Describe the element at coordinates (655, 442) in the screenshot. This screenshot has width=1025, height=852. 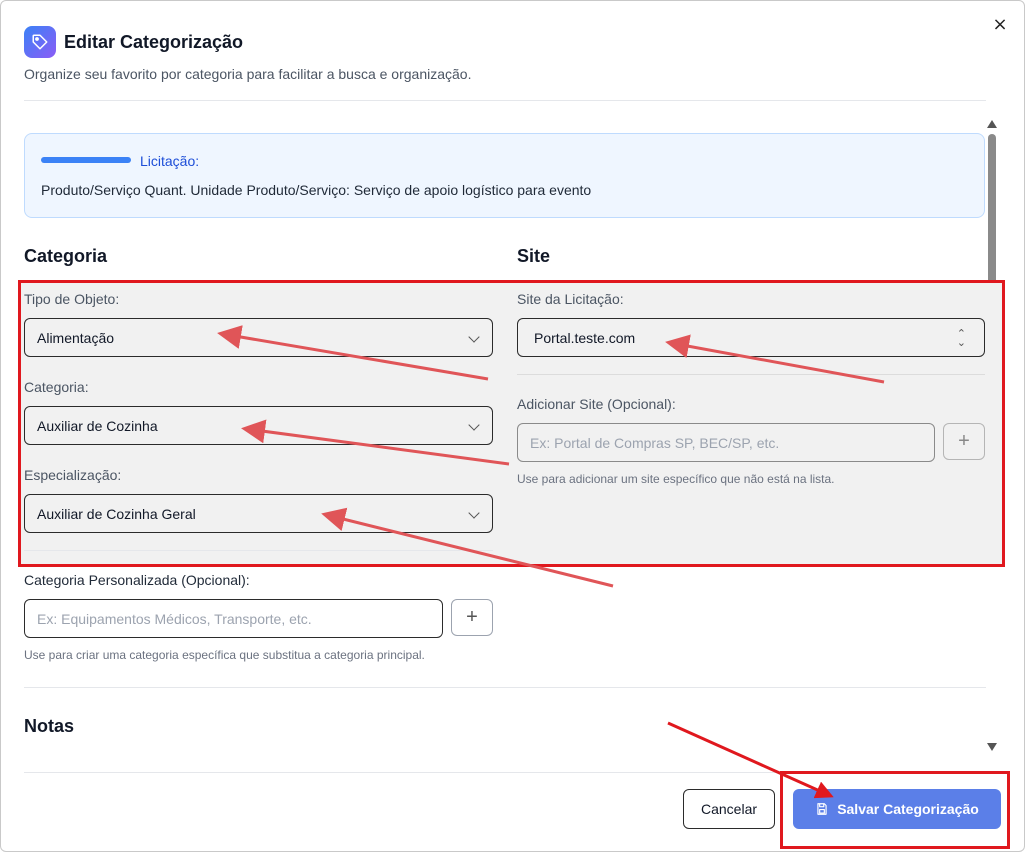
I see `adicionar-site-placeholder: Ex: Portal de Compras SP, BEC/SP, etc.` at that location.